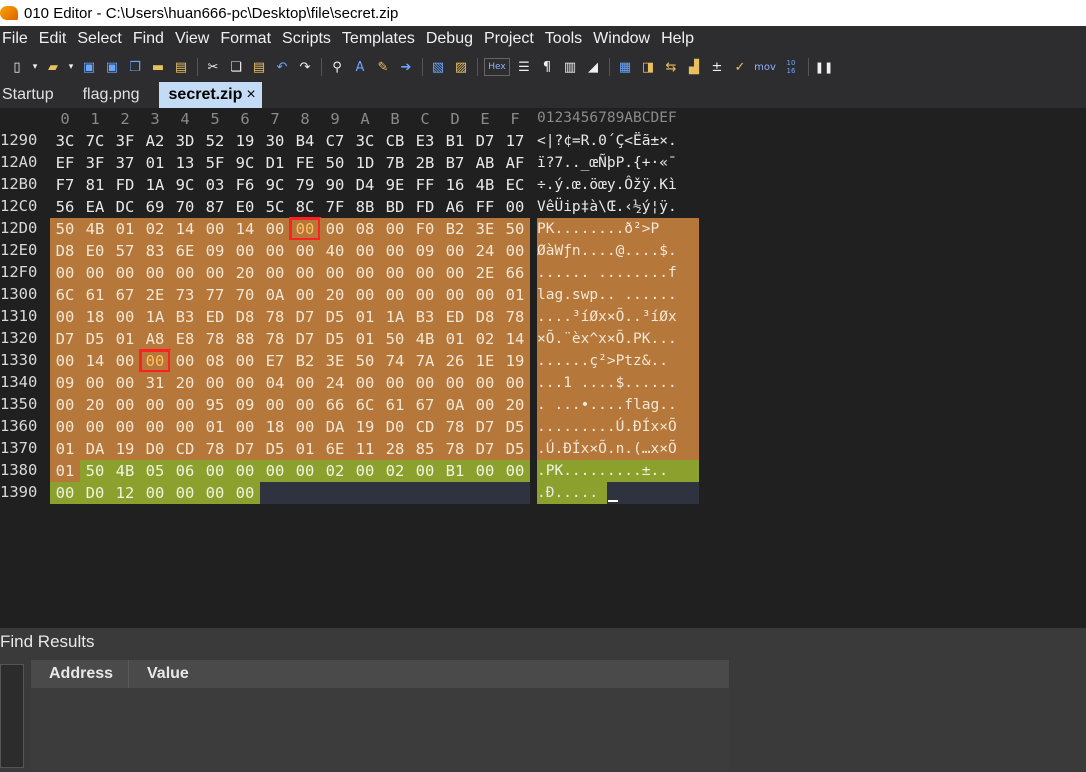 This screenshot has width=1086, height=772. What do you see at coordinates (618, 251) in the screenshot?
I see `ascii-text: ØàWƒn....@....$.` at bounding box center [618, 251].